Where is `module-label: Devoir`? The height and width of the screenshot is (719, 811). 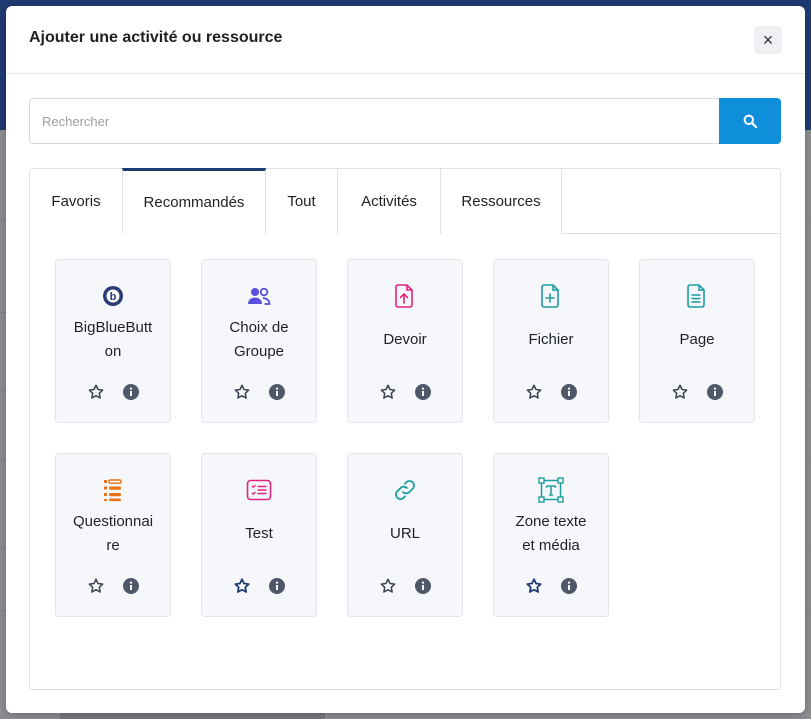
module-label: Devoir is located at coordinates (405, 339).